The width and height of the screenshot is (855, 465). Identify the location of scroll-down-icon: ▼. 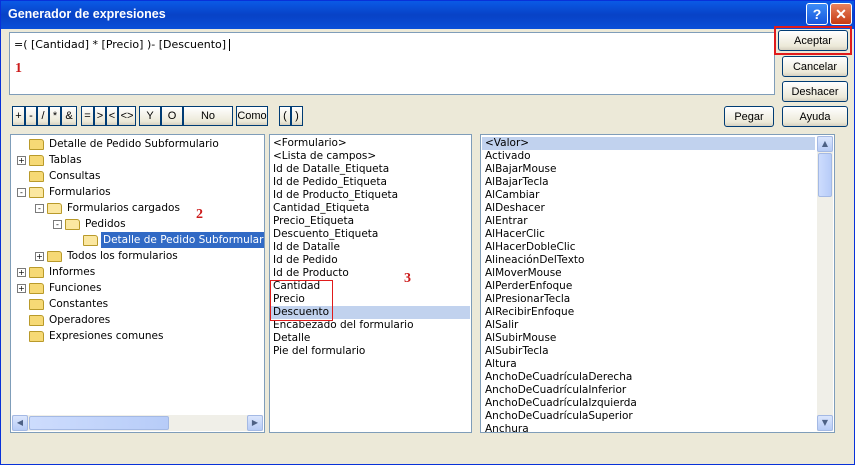
(825, 423).